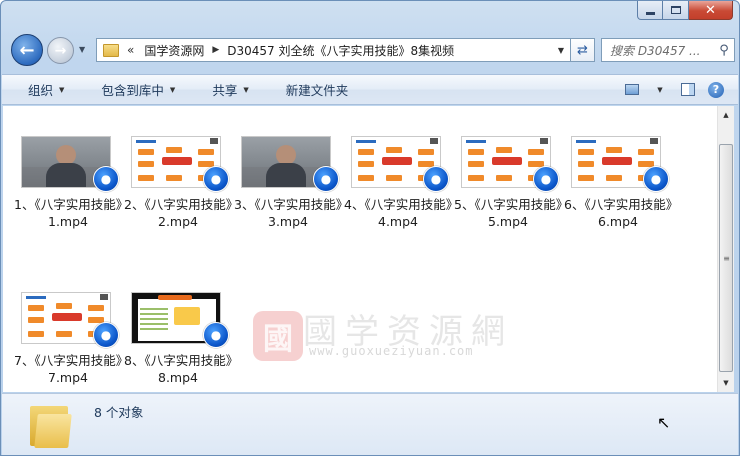 The image size is (740, 456). I want to click on forward-button: →, so click(60, 50).